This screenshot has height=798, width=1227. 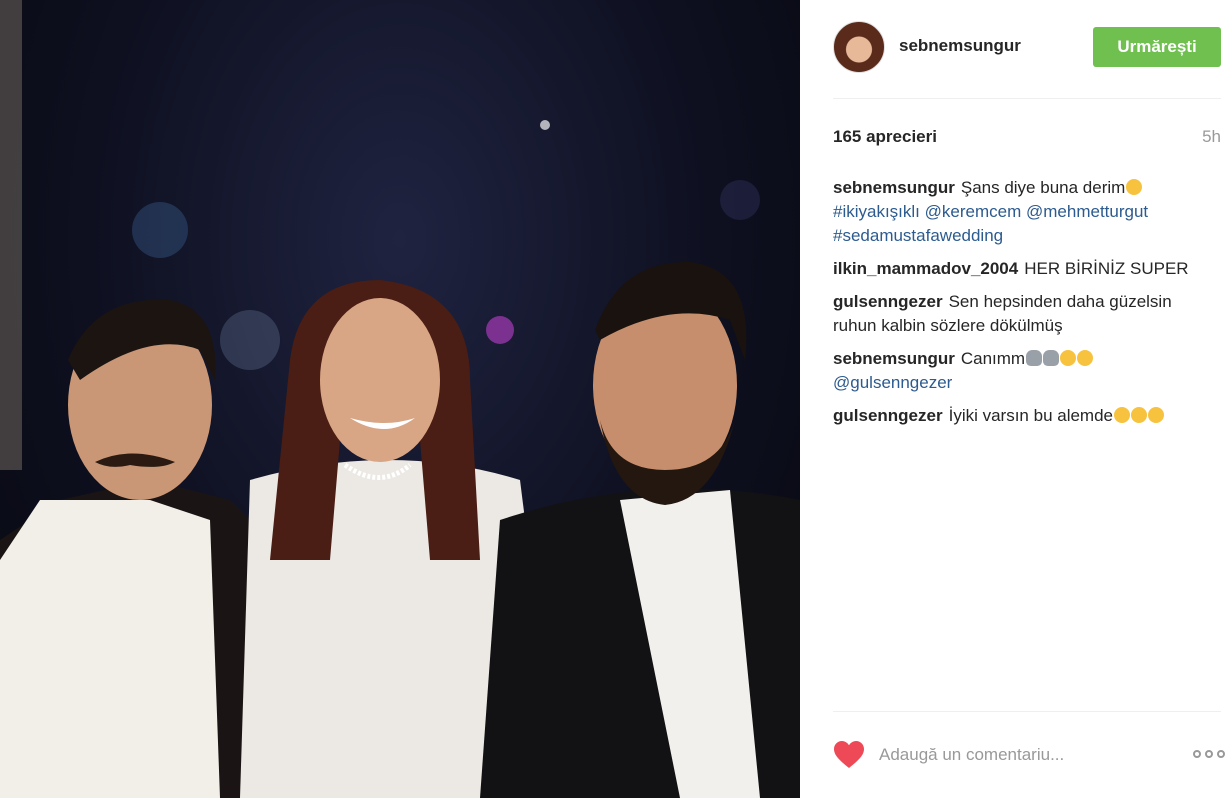 I want to click on mention: @keremcem, so click(x=973, y=211).